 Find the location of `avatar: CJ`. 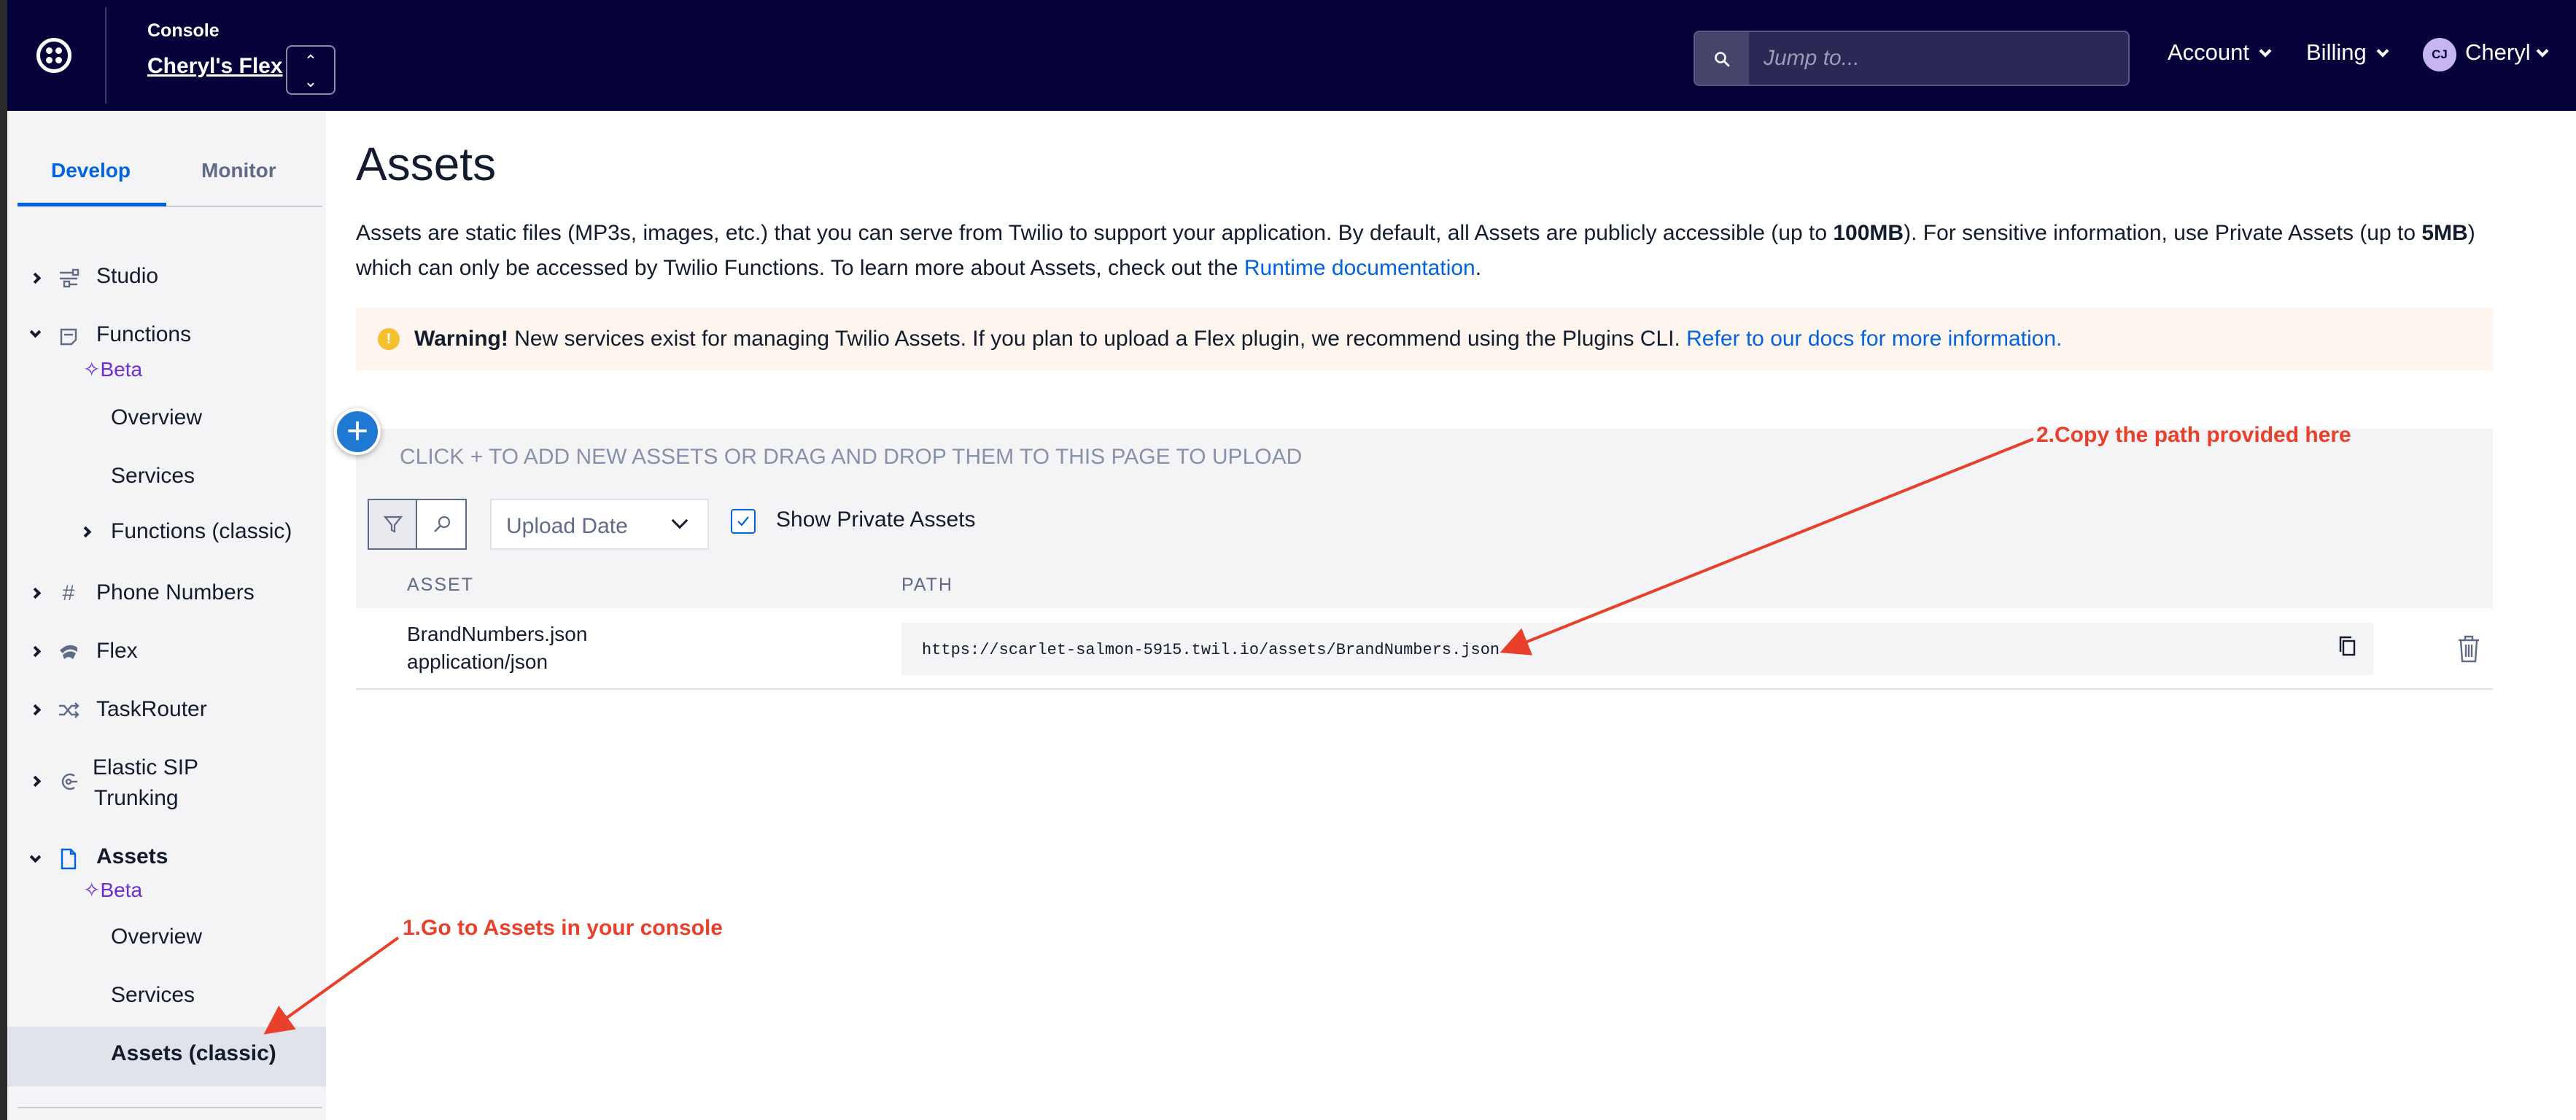

avatar: CJ is located at coordinates (2440, 54).